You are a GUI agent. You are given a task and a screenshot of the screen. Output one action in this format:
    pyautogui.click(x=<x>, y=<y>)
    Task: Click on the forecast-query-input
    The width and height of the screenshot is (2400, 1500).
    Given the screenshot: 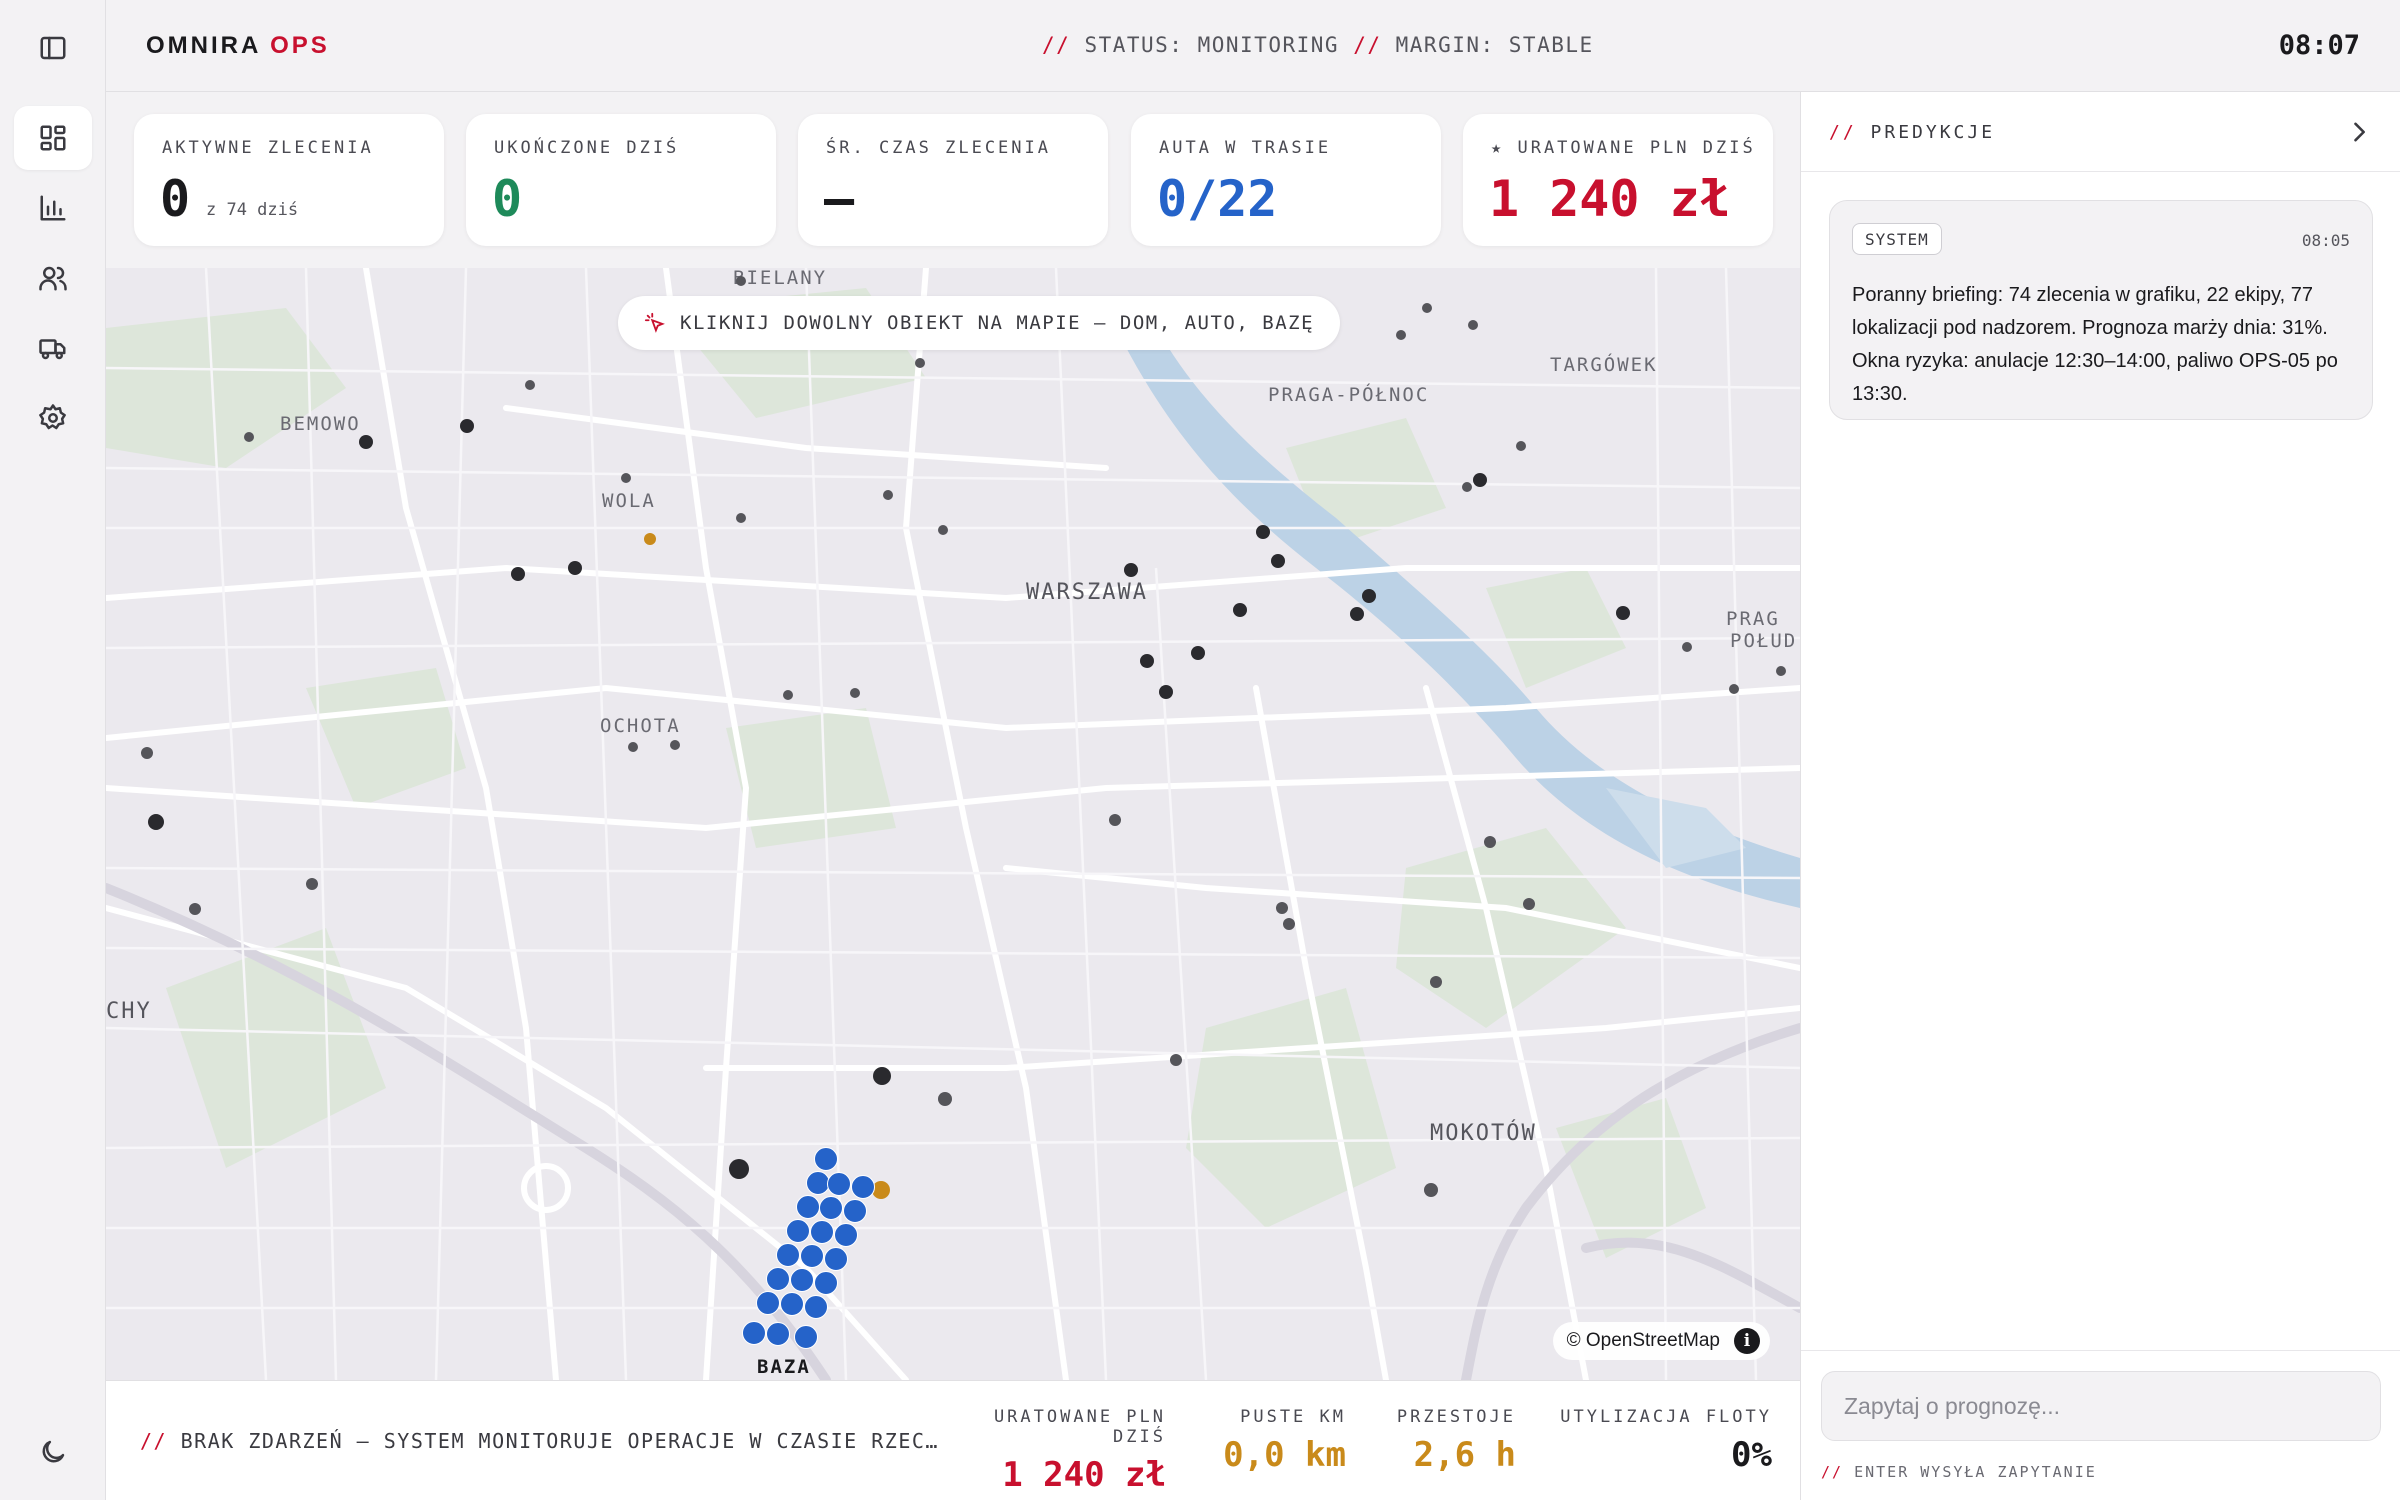 What is the action you would take?
    pyautogui.click(x=2101, y=1406)
    